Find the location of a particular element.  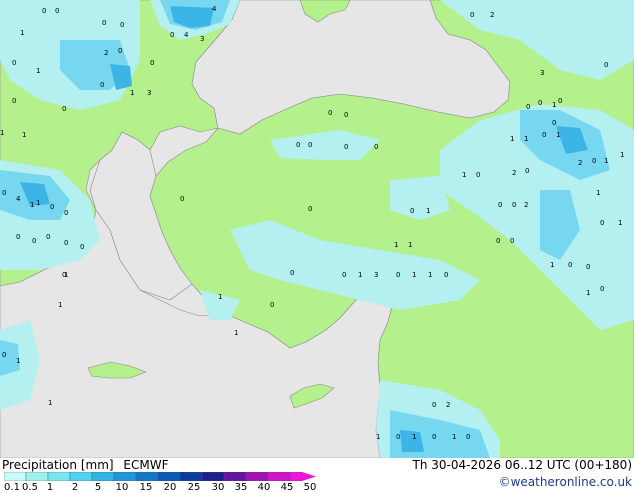

legend-tick-label: 35 is located at coordinates (241, 487).